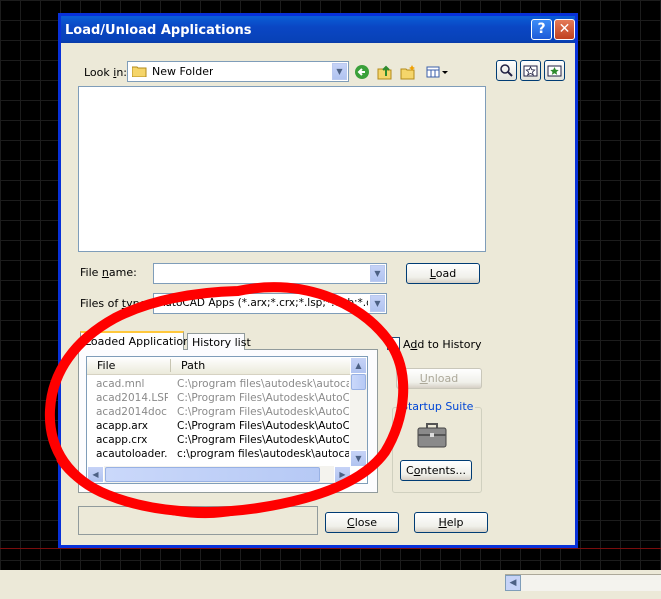 This screenshot has width=661, height=599. What do you see at coordinates (158, 30) in the screenshot?
I see `window-title: Load/Unload Applications` at bounding box center [158, 30].